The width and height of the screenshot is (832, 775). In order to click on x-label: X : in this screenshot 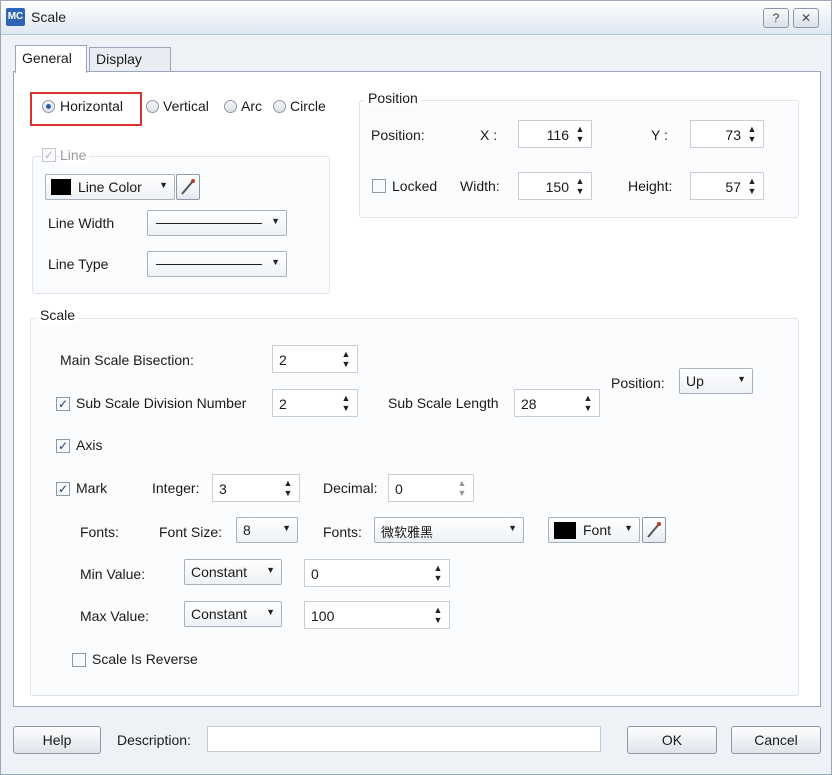, I will do `click(489, 135)`.